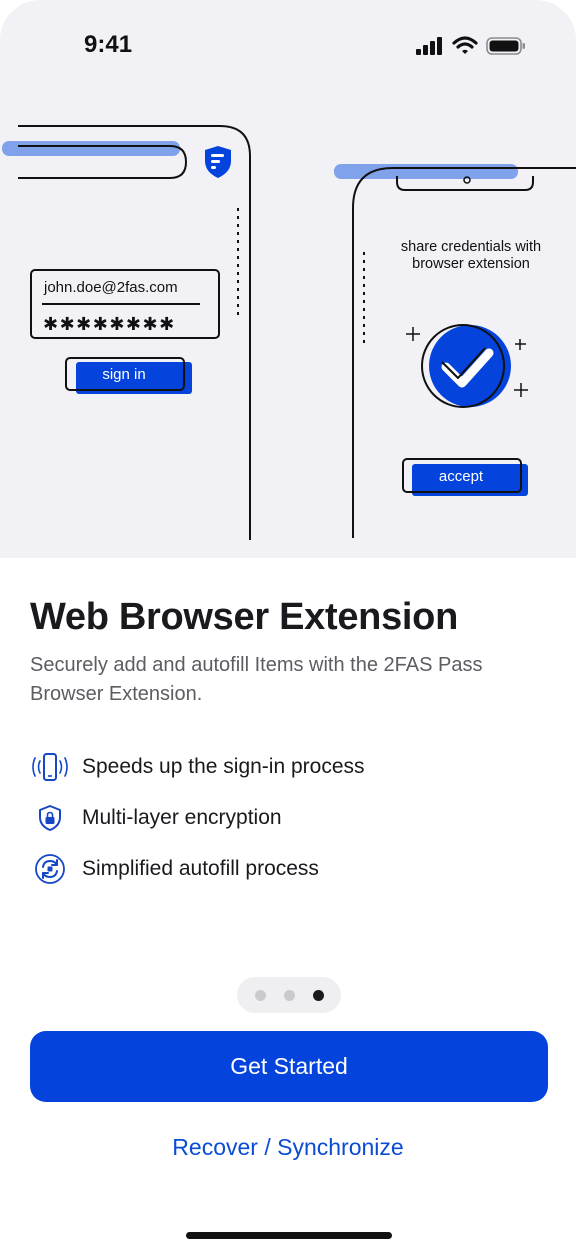 This screenshot has height=1251, width=576. Describe the element at coordinates (200, 868) in the screenshot. I see `feature-label: Simplified autofill process` at that location.